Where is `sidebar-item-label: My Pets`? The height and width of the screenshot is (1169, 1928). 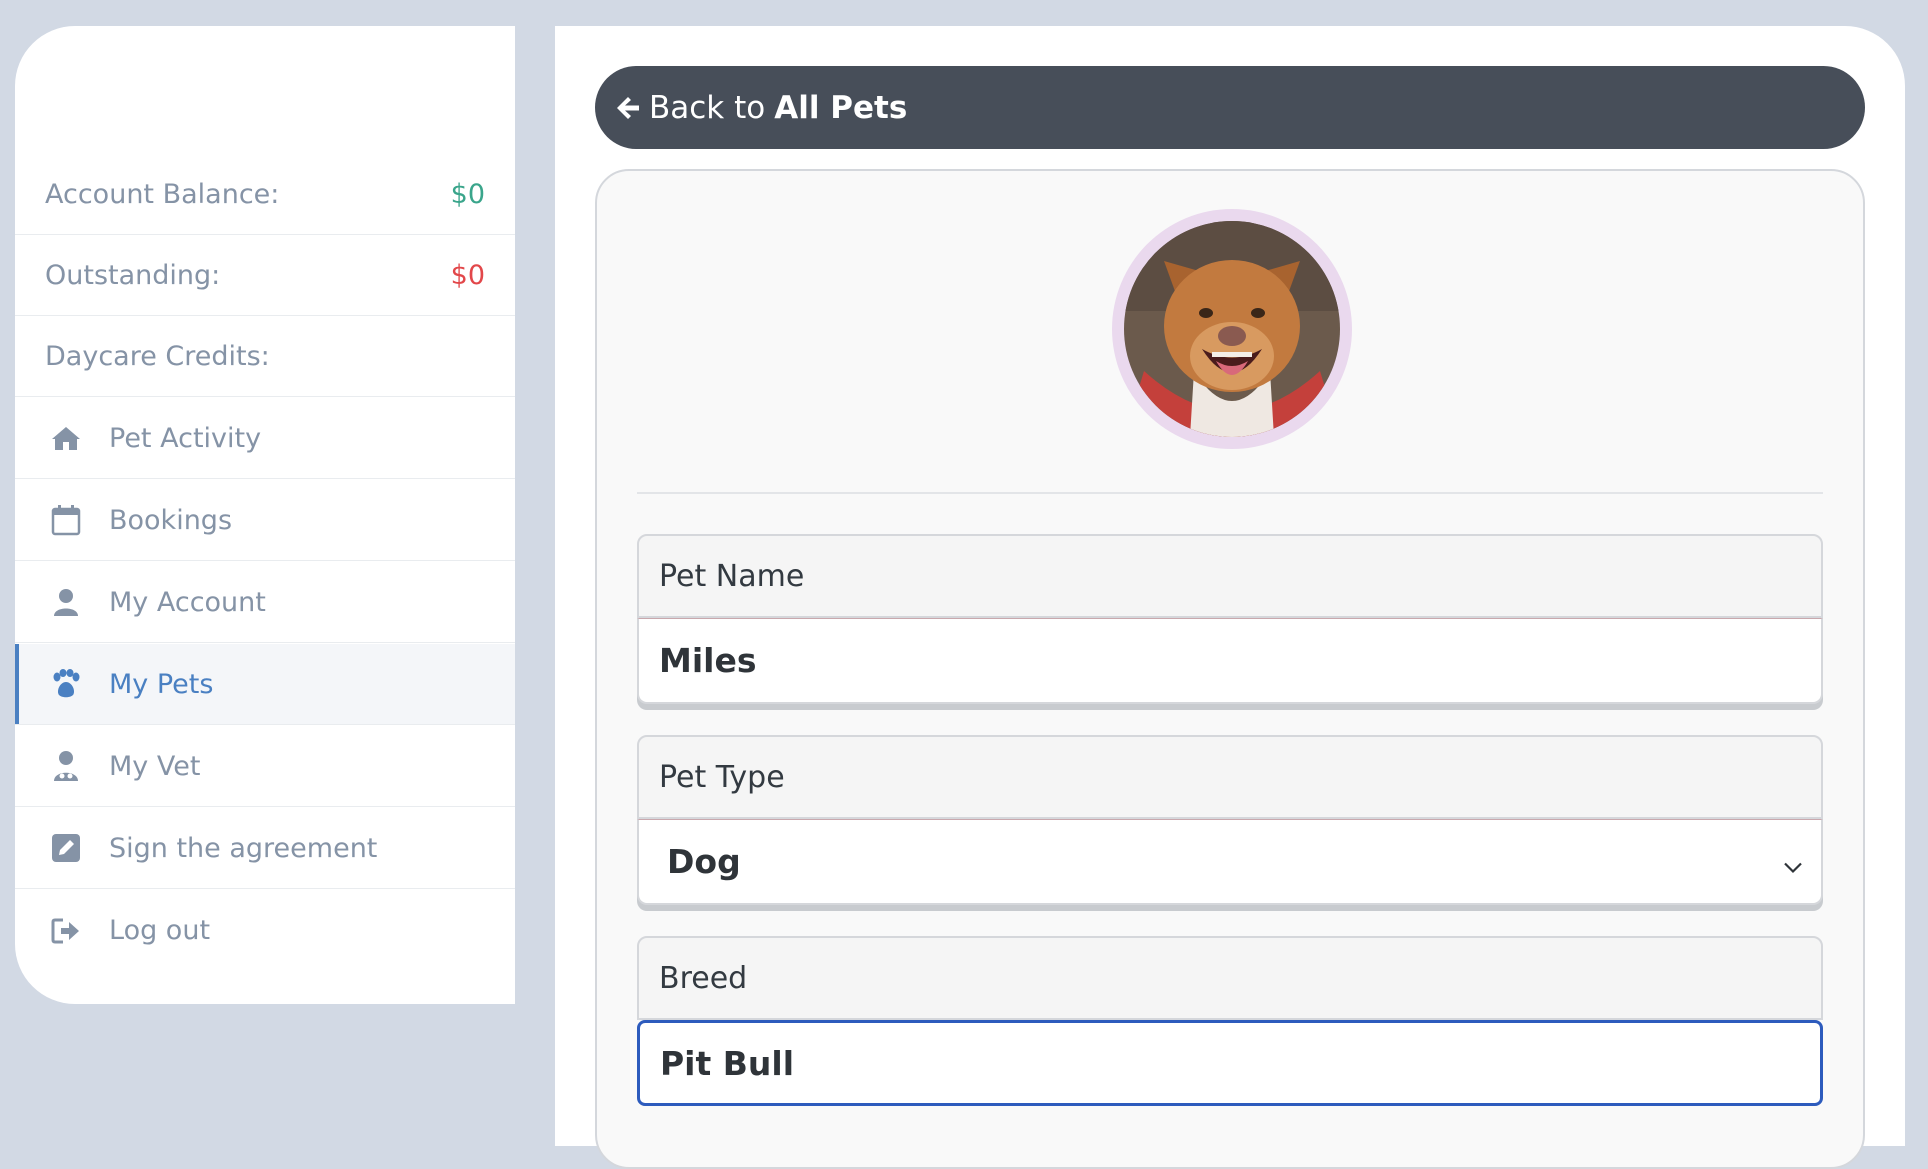
sidebar-item-label: My Pets is located at coordinates (161, 684).